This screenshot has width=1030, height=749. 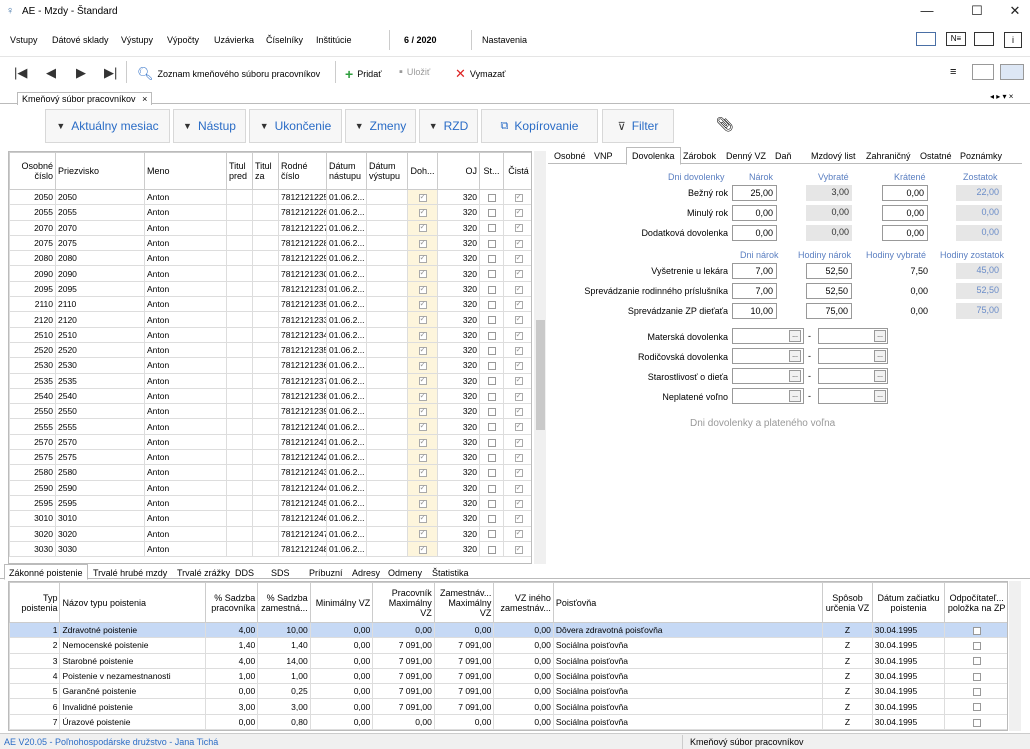 I want to click on table-row: 20802080Anton781212122901.06.2...320, so click(x=270, y=258).